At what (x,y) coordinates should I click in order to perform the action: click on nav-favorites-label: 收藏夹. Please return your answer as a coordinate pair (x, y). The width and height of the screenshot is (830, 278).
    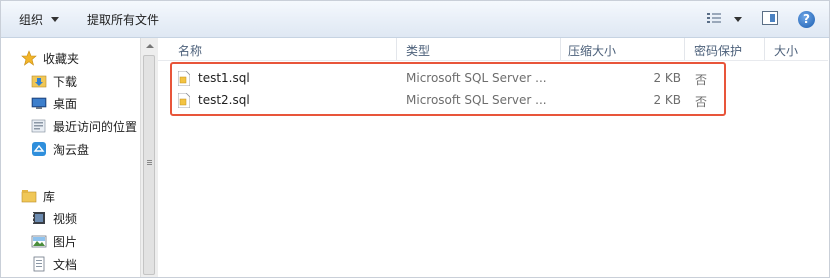
    Looking at the image, I should click on (61, 58).